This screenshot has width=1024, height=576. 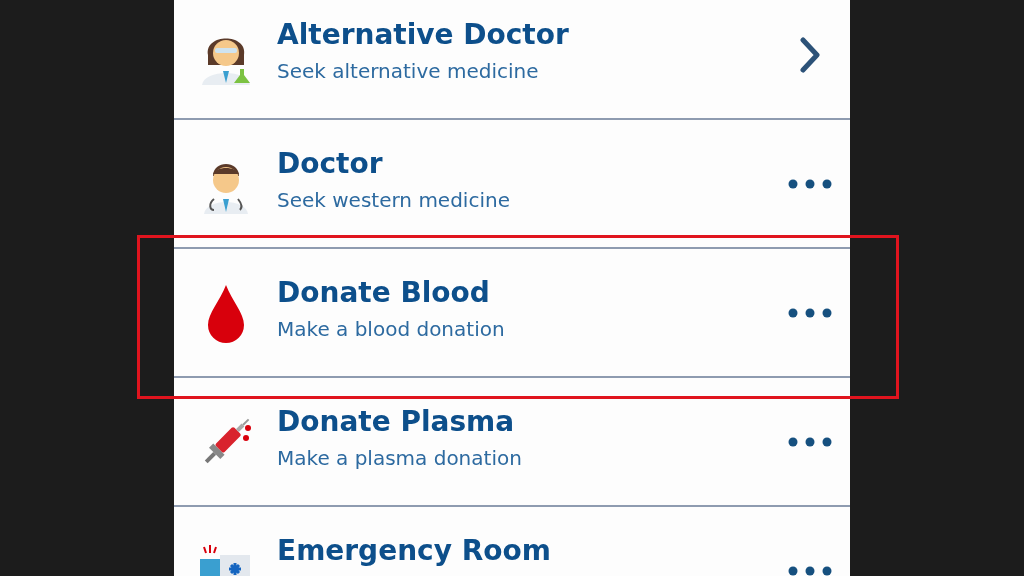 I want to click on list-row: Emergency Room, so click(x=512, y=541).